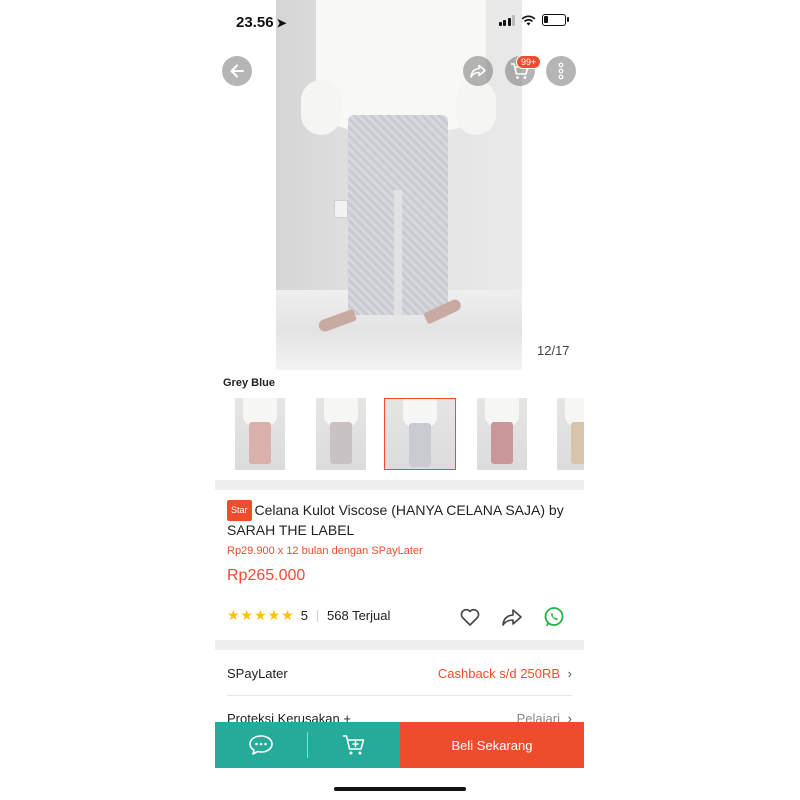  What do you see at coordinates (498, 673) in the screenshot?
I see `spaylater-cashback: Cashback s/d 250RB` at bounding box center [498, 673].